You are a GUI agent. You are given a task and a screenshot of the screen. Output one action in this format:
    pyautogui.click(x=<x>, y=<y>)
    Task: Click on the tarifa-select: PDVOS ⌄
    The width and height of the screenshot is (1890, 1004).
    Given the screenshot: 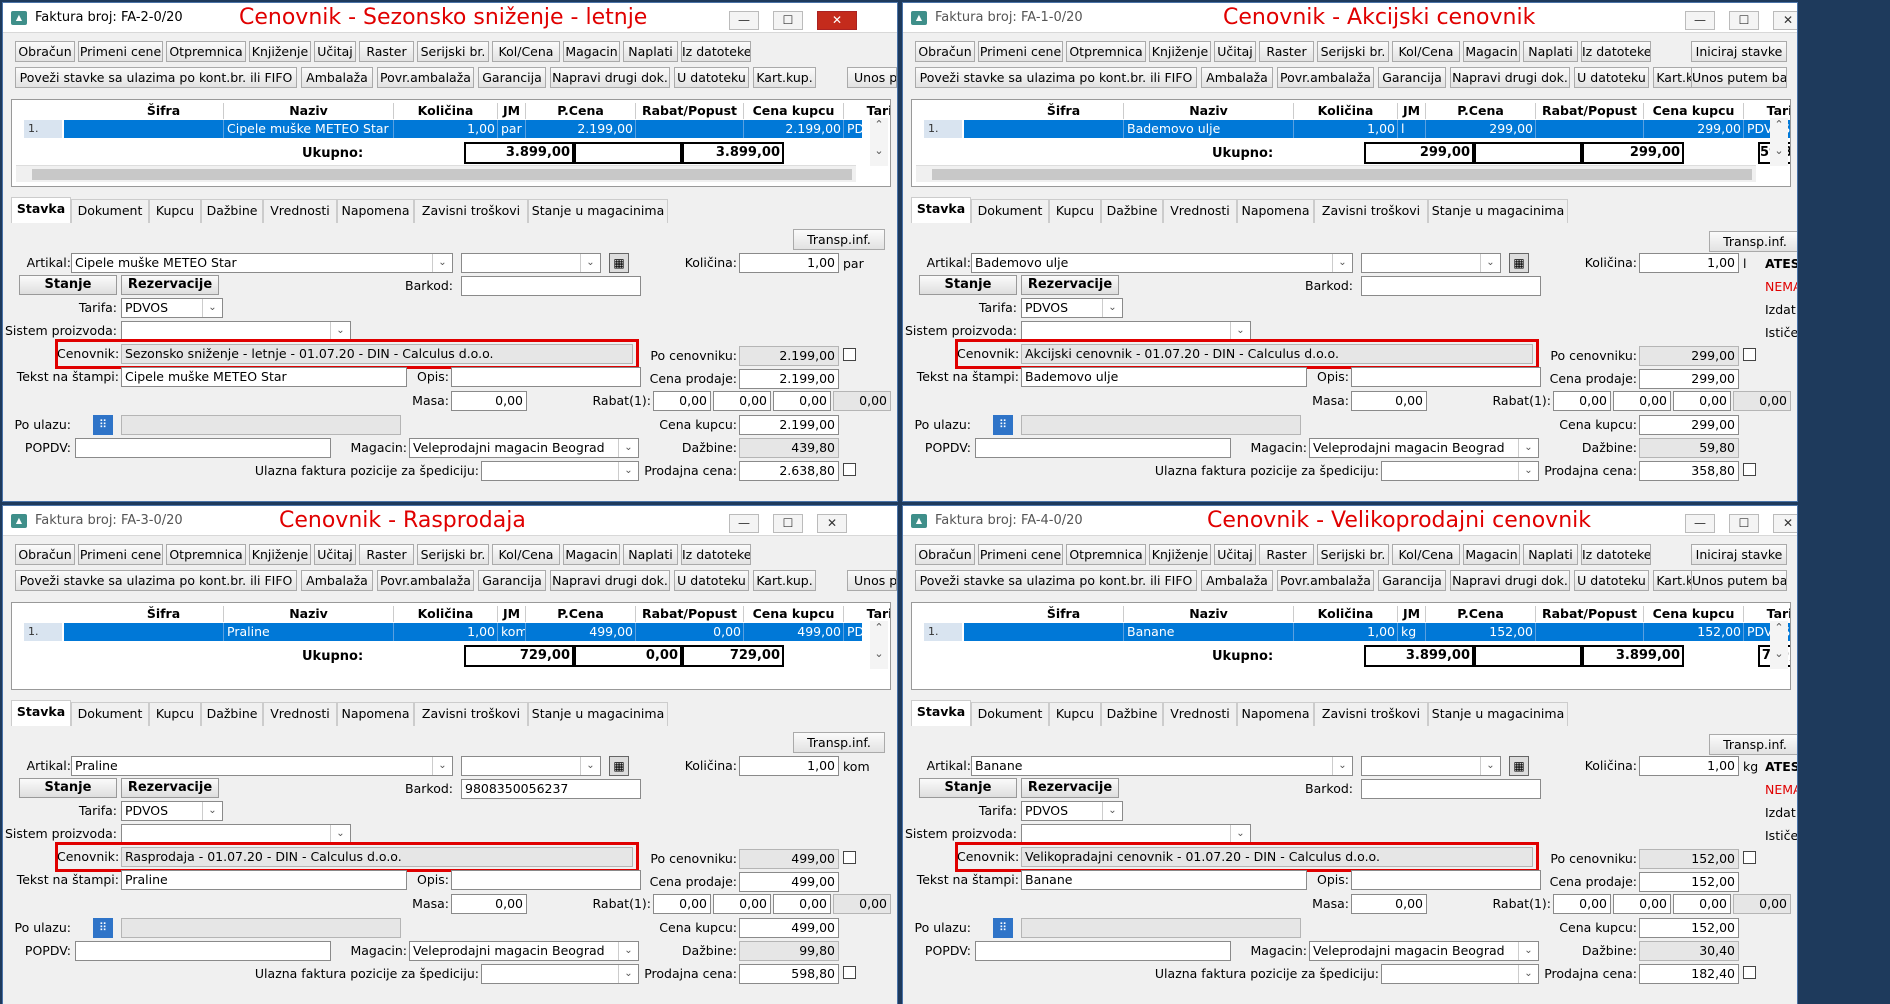 What is the action you would take?
    pyautogui.click(x=172, y=308)
    